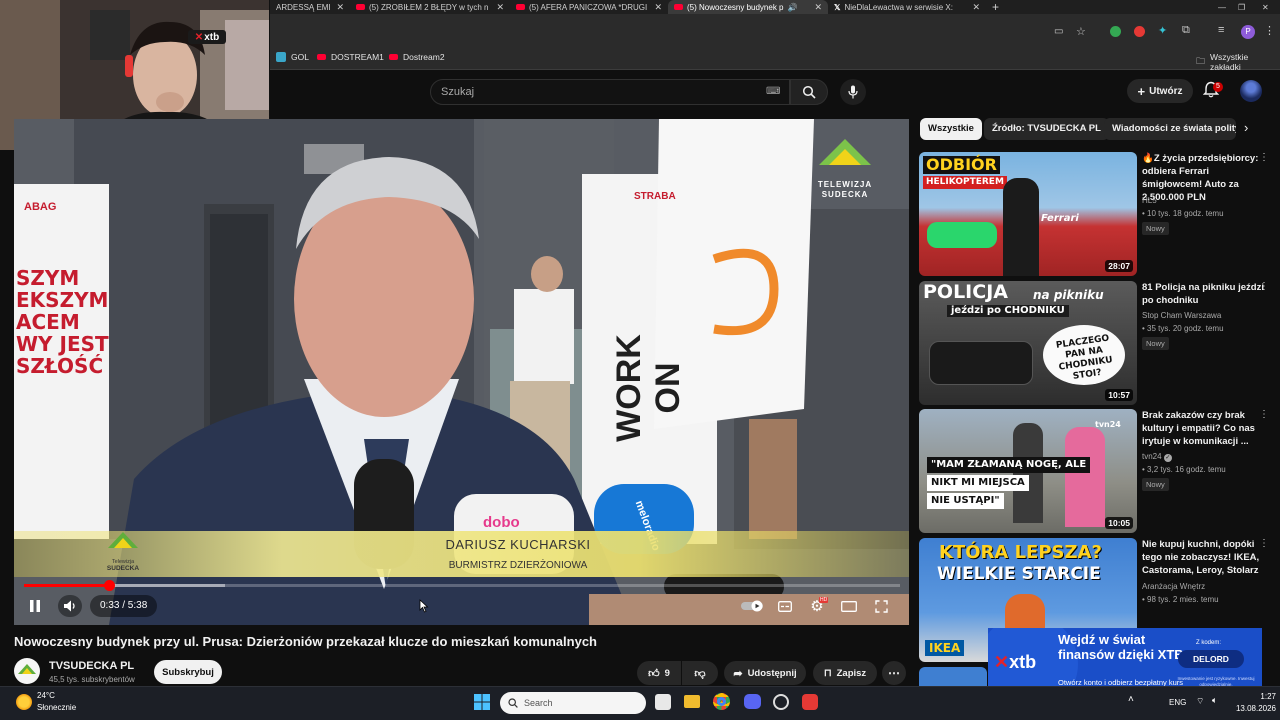  What do you see at coordinates (27, 671) in the screenshot?
I see `channel-avatar` at bounding box center [27, 671].